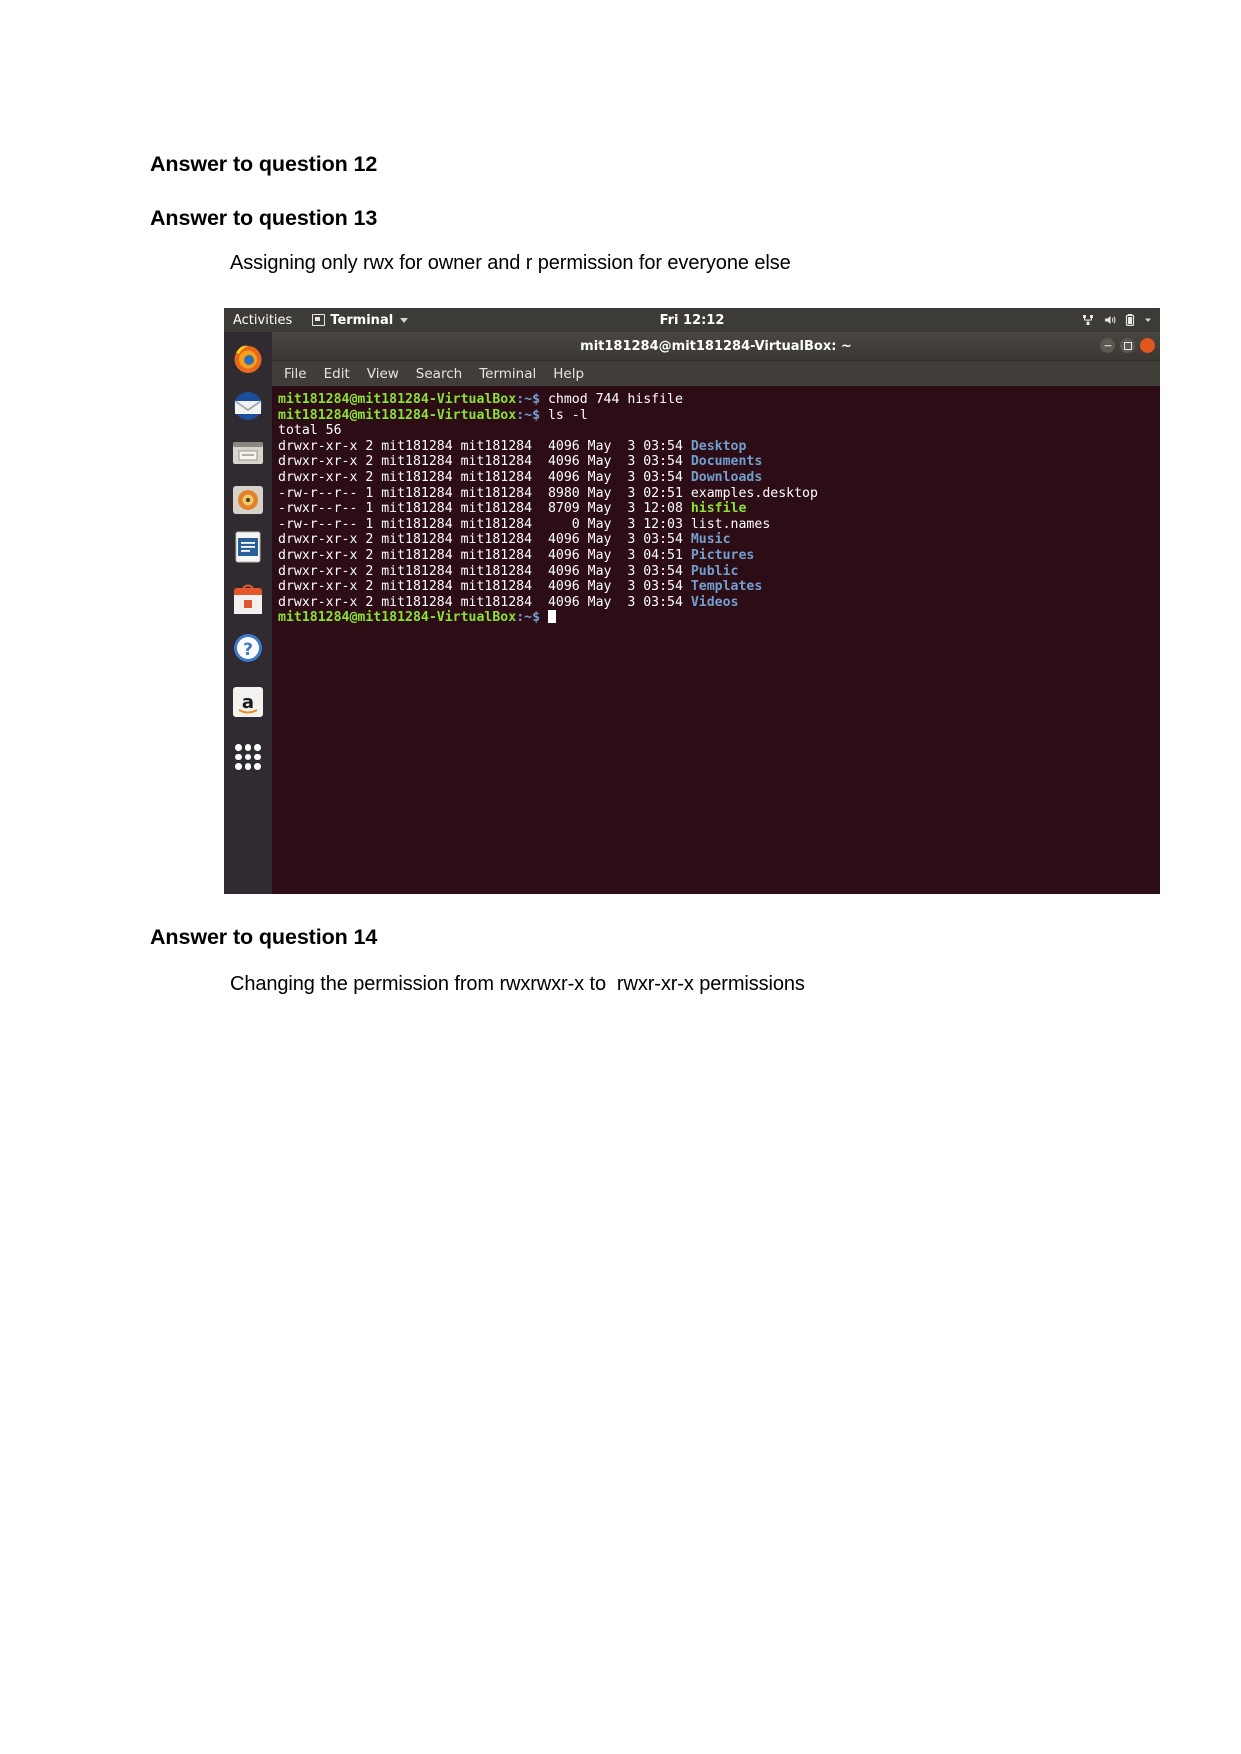  I want to click on file-entry-name: Music, so click(710, 540).